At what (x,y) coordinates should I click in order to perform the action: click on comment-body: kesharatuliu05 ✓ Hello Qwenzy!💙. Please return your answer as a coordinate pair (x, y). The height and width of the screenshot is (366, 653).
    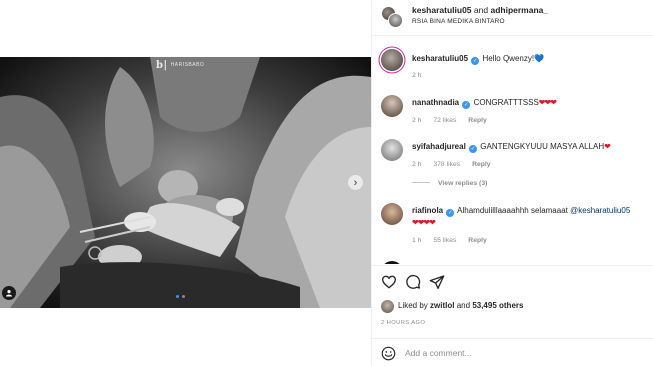
    Looking at the image, I should click on (529, 59).